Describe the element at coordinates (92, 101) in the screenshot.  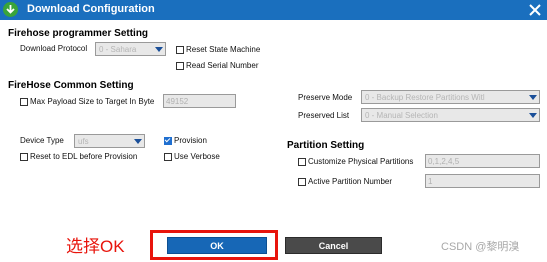
I see `max-payload-label: Max Payload Size to Target In Byte` at that location.